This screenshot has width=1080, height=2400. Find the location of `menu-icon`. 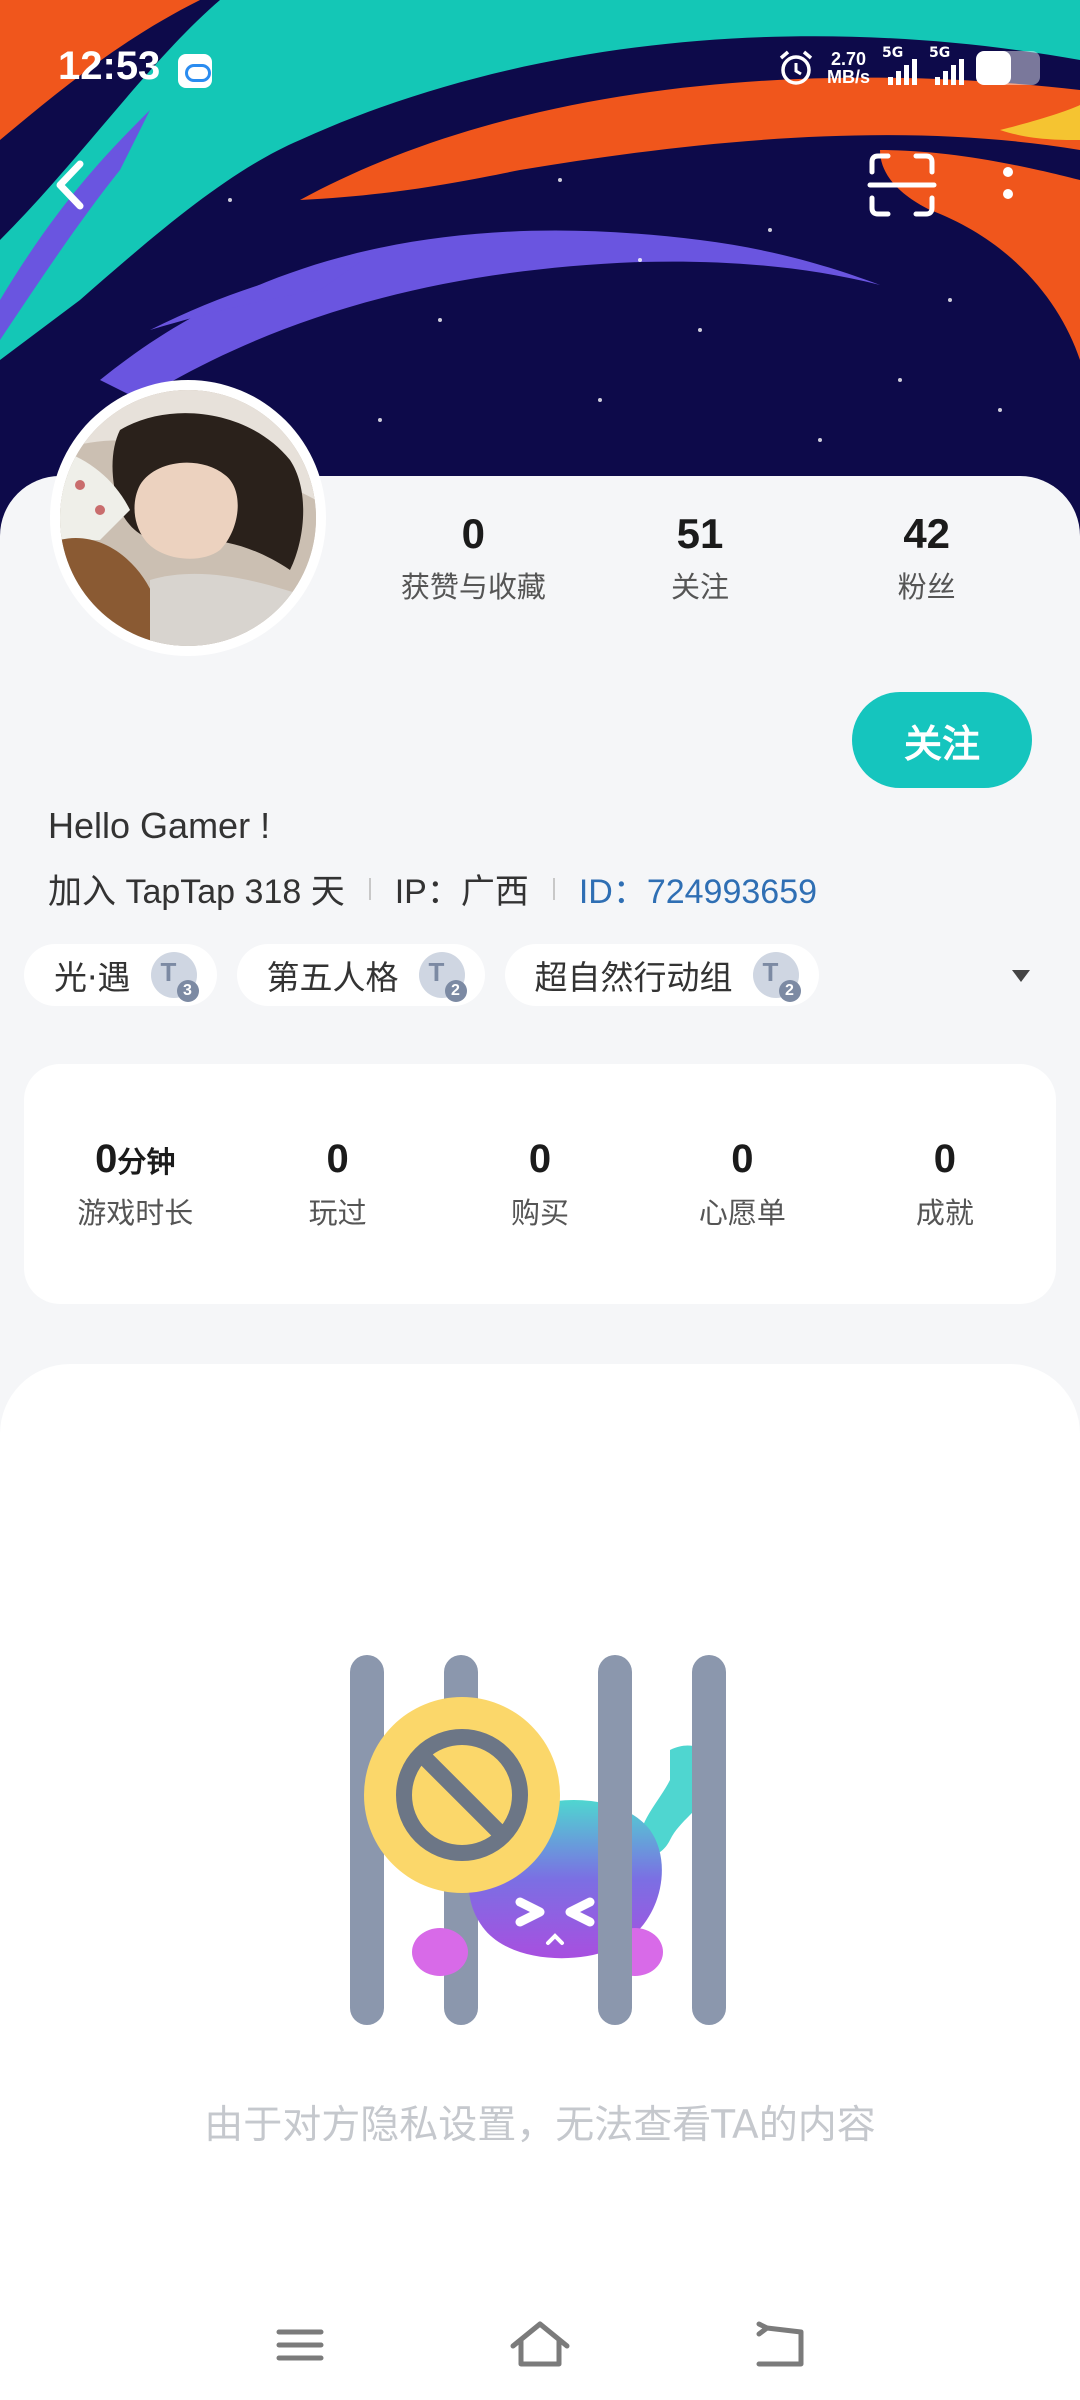

menu-icon is located at coordinates (300, 2345).